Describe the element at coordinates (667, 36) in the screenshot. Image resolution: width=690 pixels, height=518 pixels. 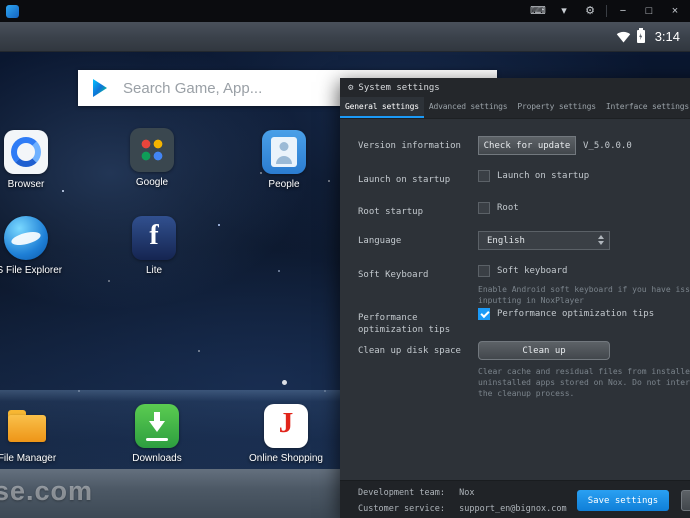
I see `status-clock: 3:14` at that location.